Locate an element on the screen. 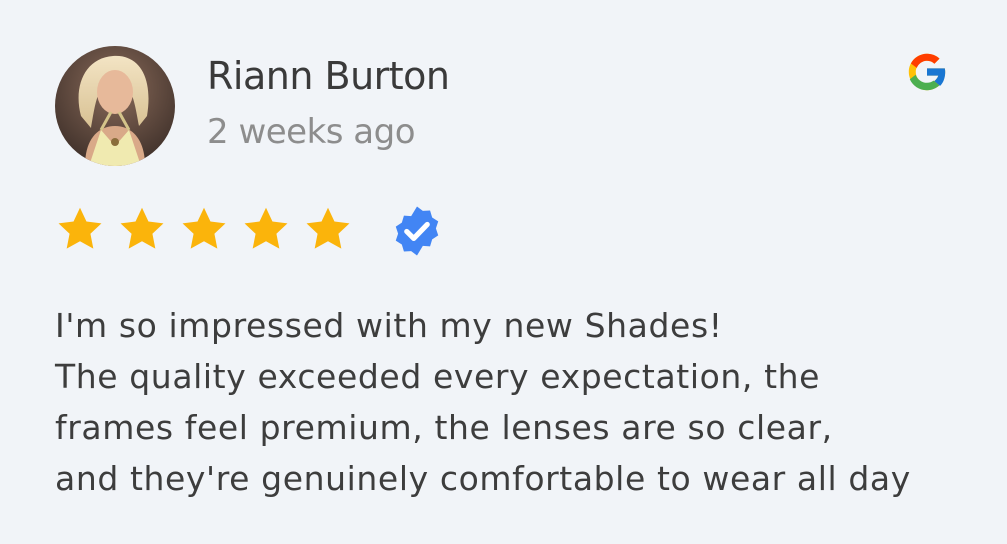 The width and height of the screenshot is (1007, 544). star-rating is located at coordinates (210, 229).